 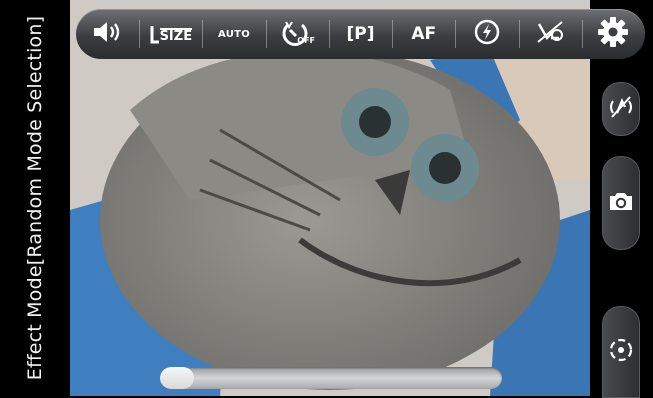 I want to click on settings-button, so click(x=613, y=34).